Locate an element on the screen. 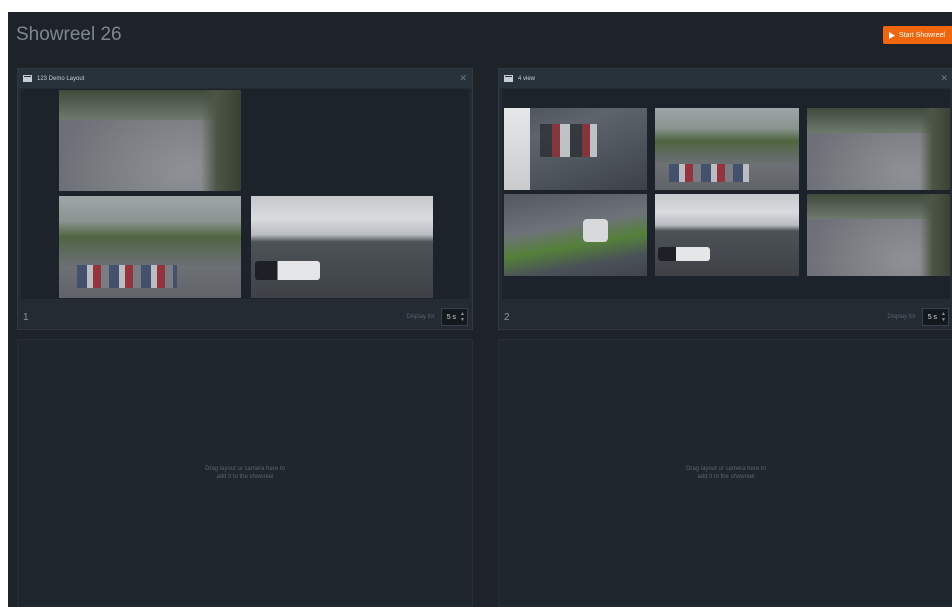 Image resolution: width=952 pixels, height=607 pixels. panel-footer: 2 Display for 5 s ▲ ▼ is located at coordinates (725, 317).